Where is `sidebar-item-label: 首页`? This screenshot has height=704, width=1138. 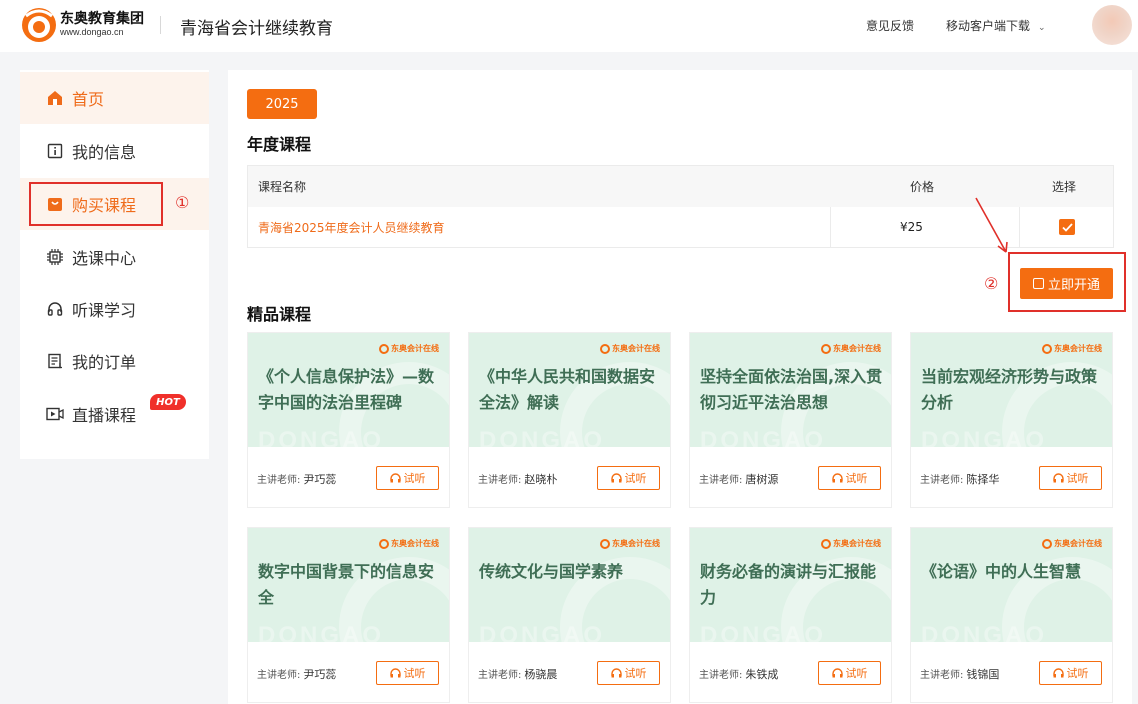 sidebar-item-label: 首页 is located at coordinates (88, 99).